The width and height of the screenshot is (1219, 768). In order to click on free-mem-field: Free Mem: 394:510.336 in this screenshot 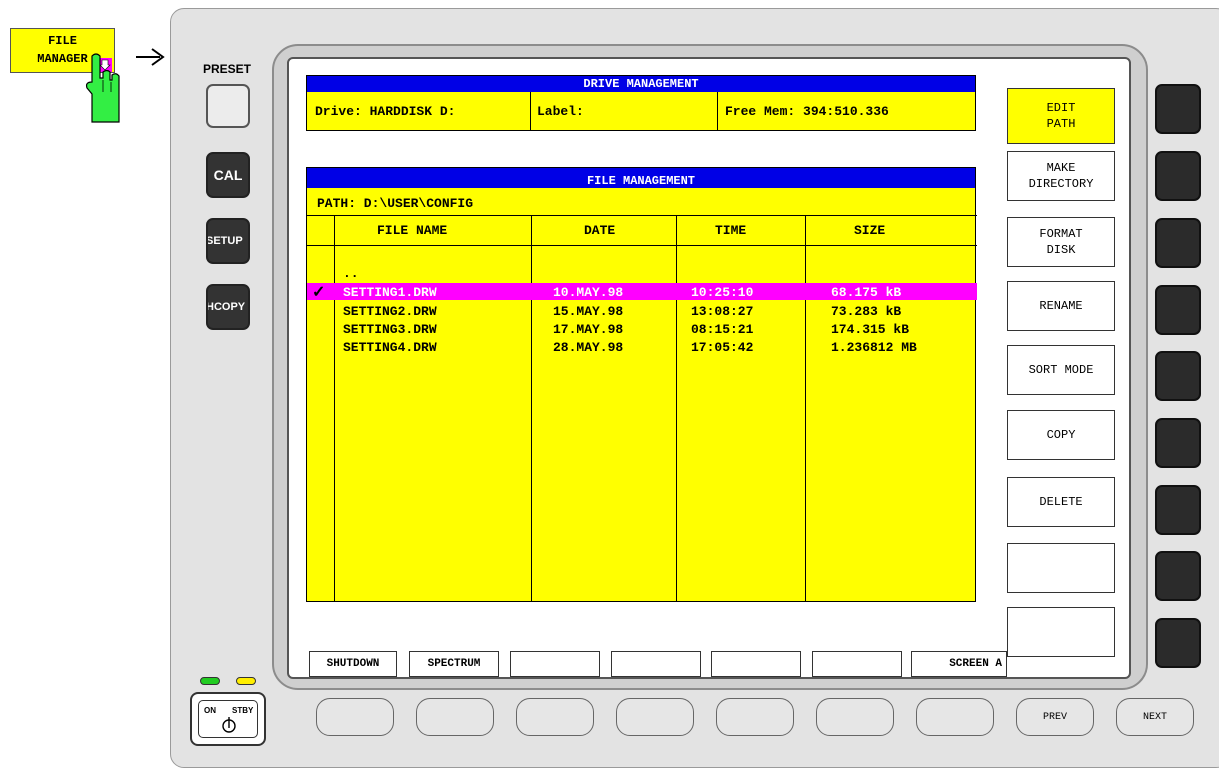, I will do `click(807, 111)`.